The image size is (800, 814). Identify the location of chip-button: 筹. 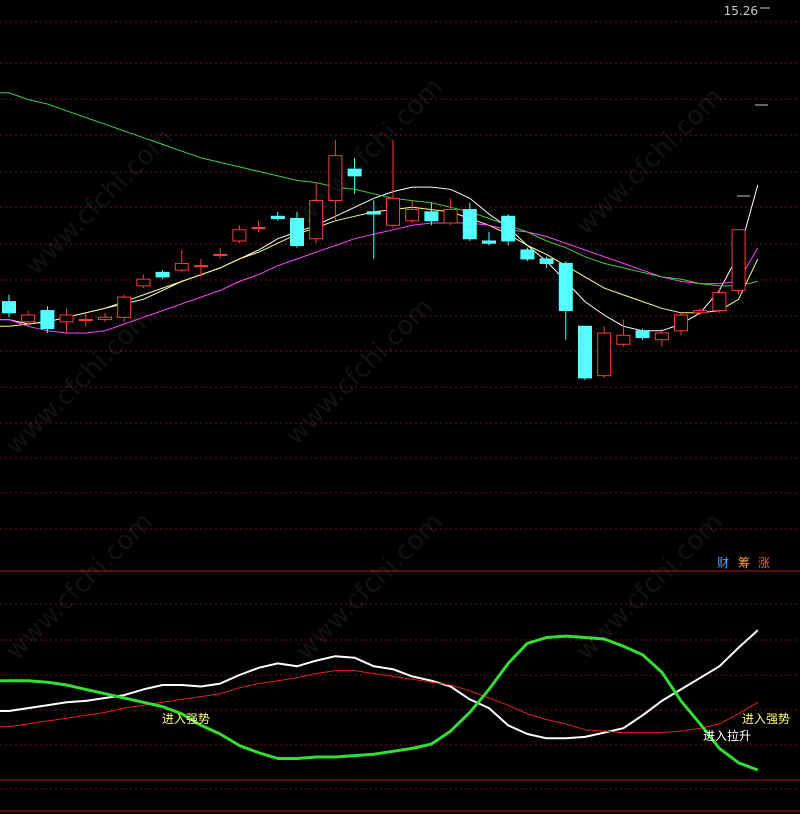
(744, 563).